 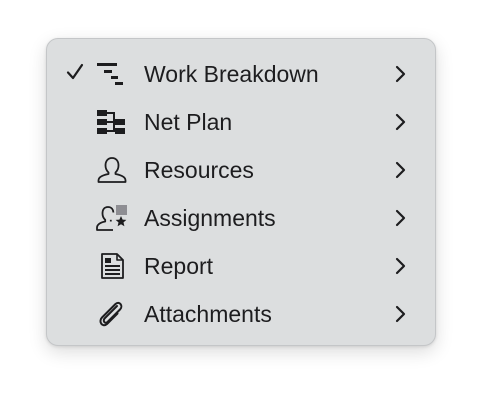 What do you see at coordinates (179, 266) in the screenshot?
I see `menu-item-label: Report` at bounding box center [179, 266].